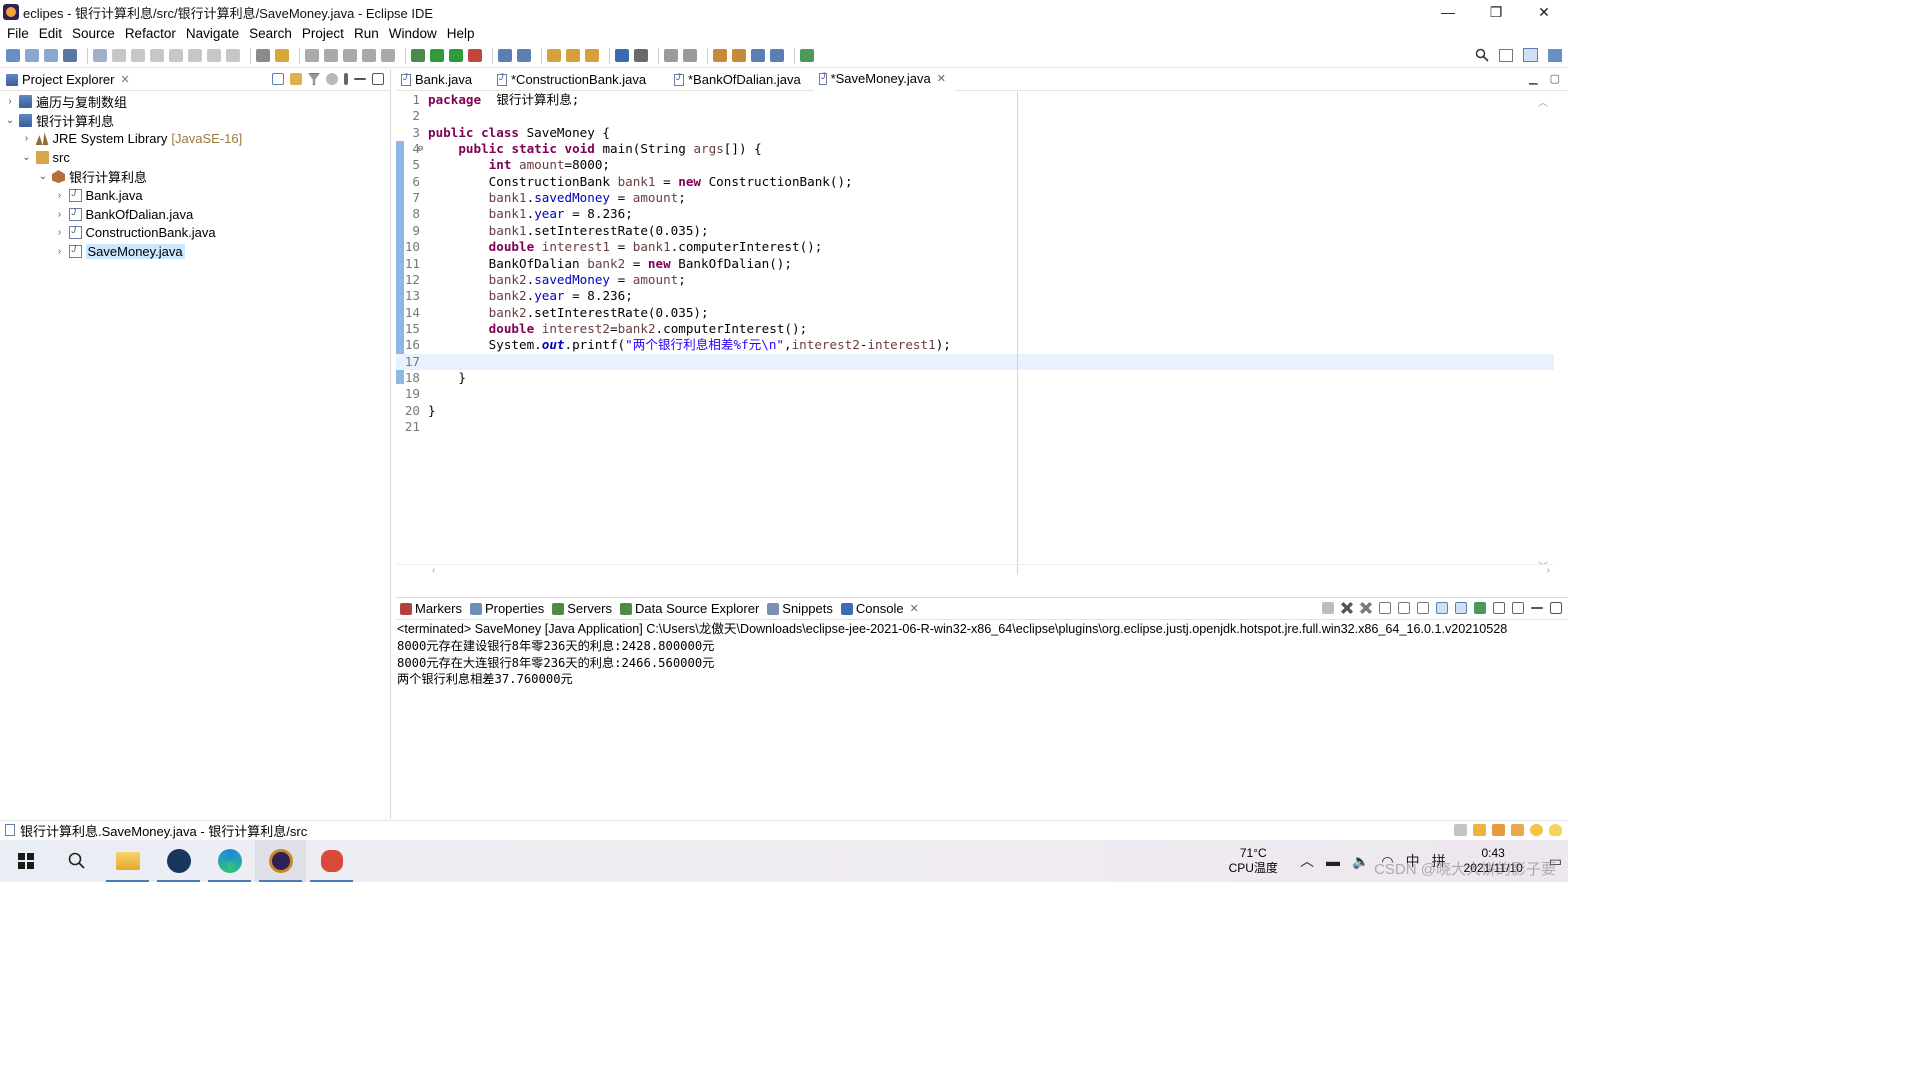  What do you see at coordinates (296, 79) in the screenshot?
I see `link-with-editor-icon` at bounding box center [296, 79].